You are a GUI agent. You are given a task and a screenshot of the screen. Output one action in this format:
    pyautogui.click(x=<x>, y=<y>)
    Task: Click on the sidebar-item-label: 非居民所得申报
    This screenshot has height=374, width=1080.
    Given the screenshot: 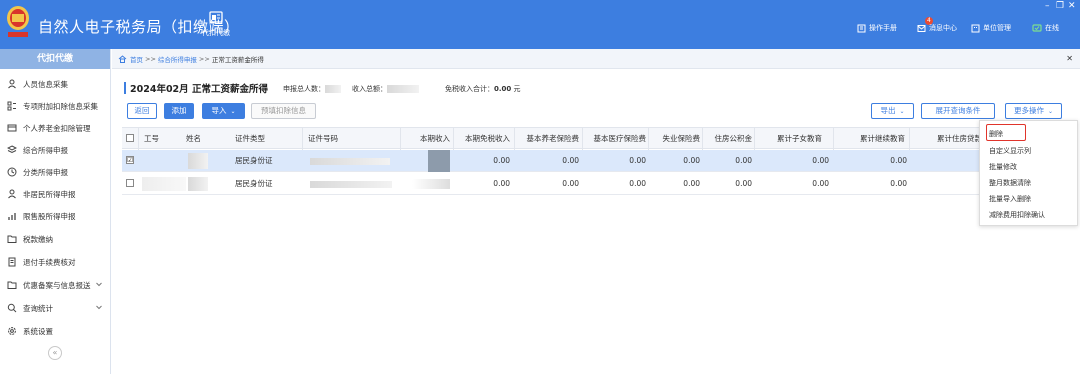 What is the action you would take?
    pyautogui.click(x=49, y=194)
    